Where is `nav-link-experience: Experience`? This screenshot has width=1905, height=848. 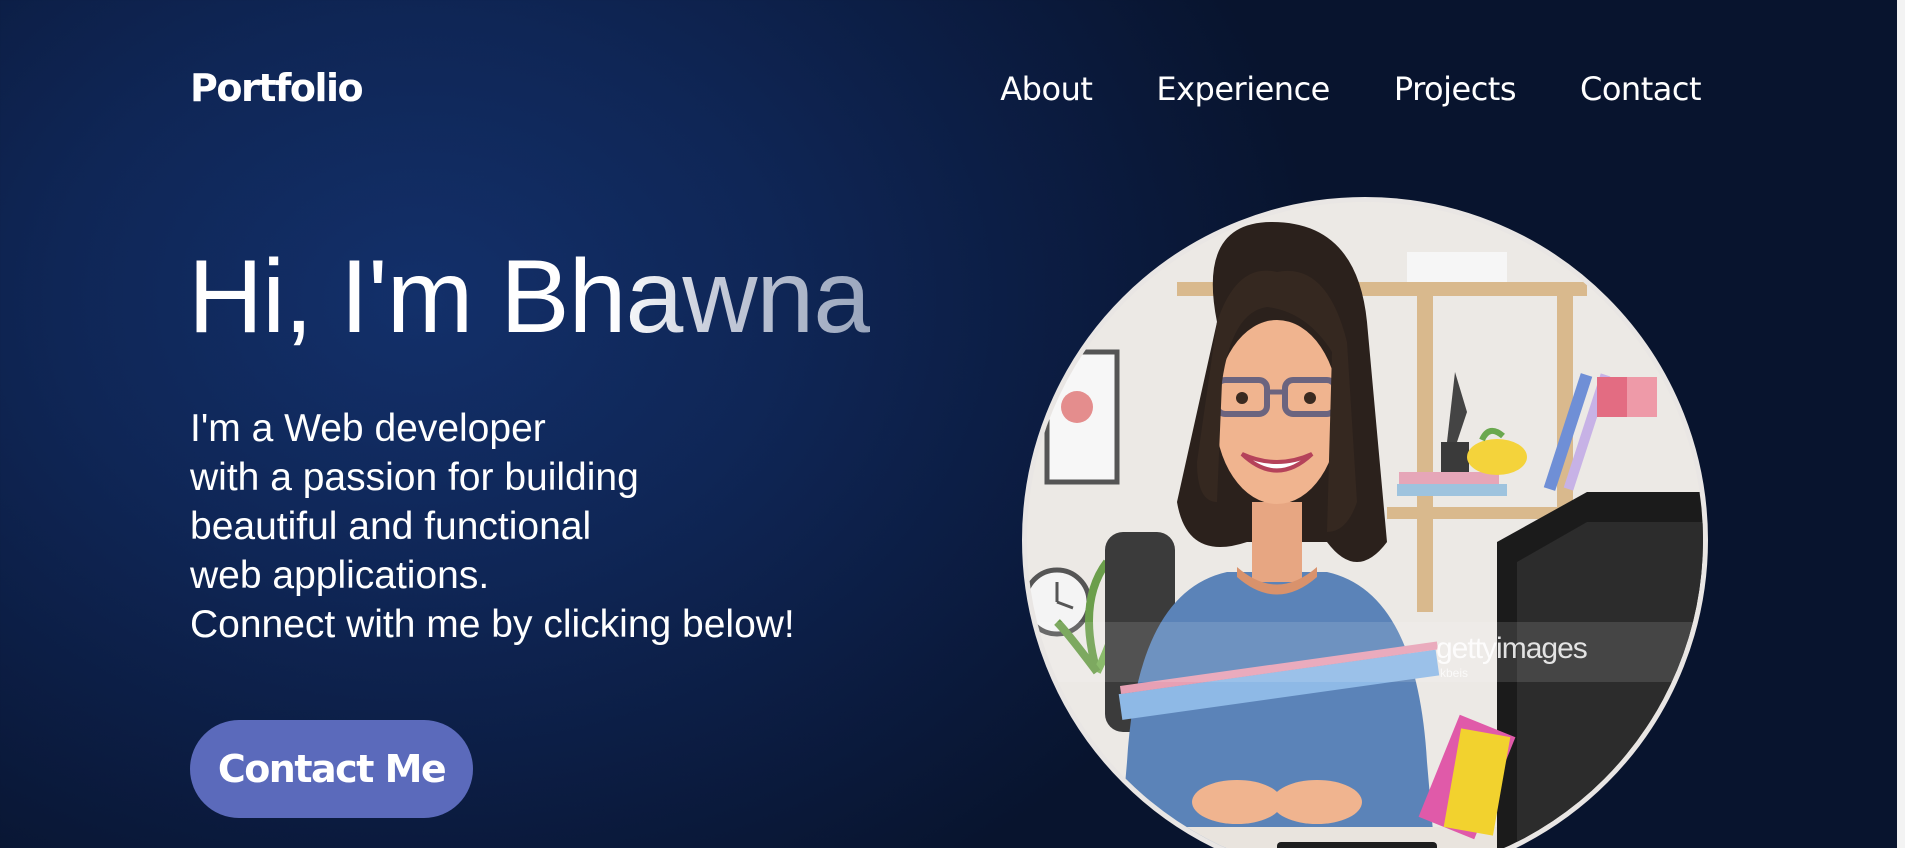 nav-link-experience: Experience is located at coordinates (1243, 89).